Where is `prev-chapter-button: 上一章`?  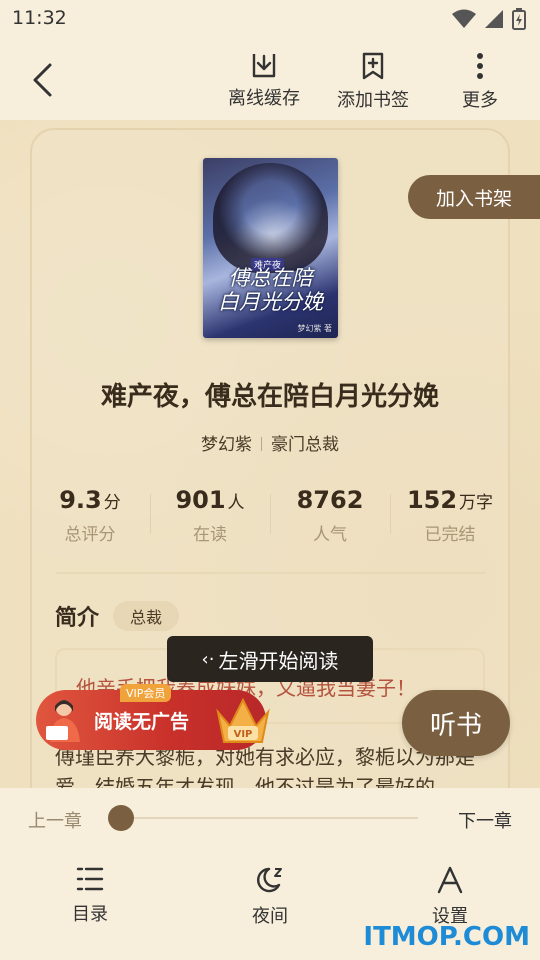
prev-chapter-button: 上一章 is located at coordinates (55, 820).